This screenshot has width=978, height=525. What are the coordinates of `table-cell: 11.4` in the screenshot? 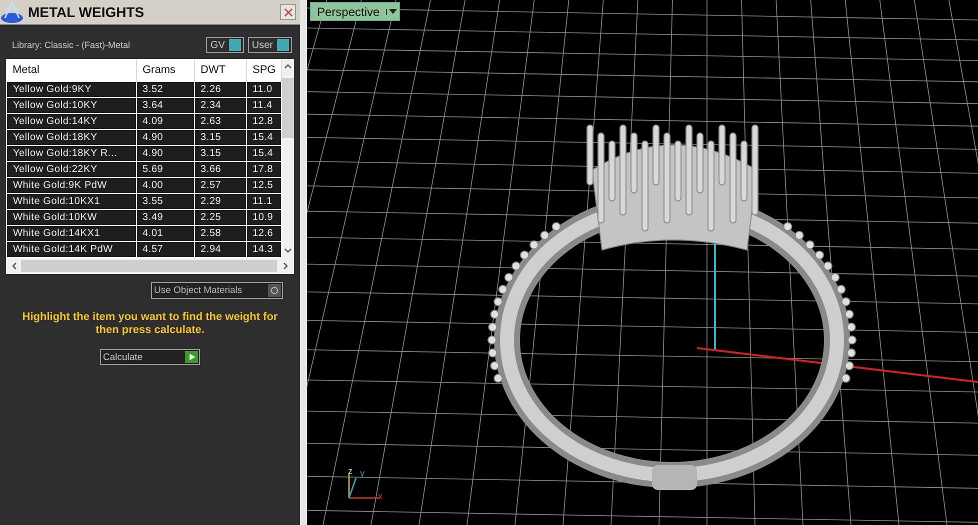 It's located at (263, 106).